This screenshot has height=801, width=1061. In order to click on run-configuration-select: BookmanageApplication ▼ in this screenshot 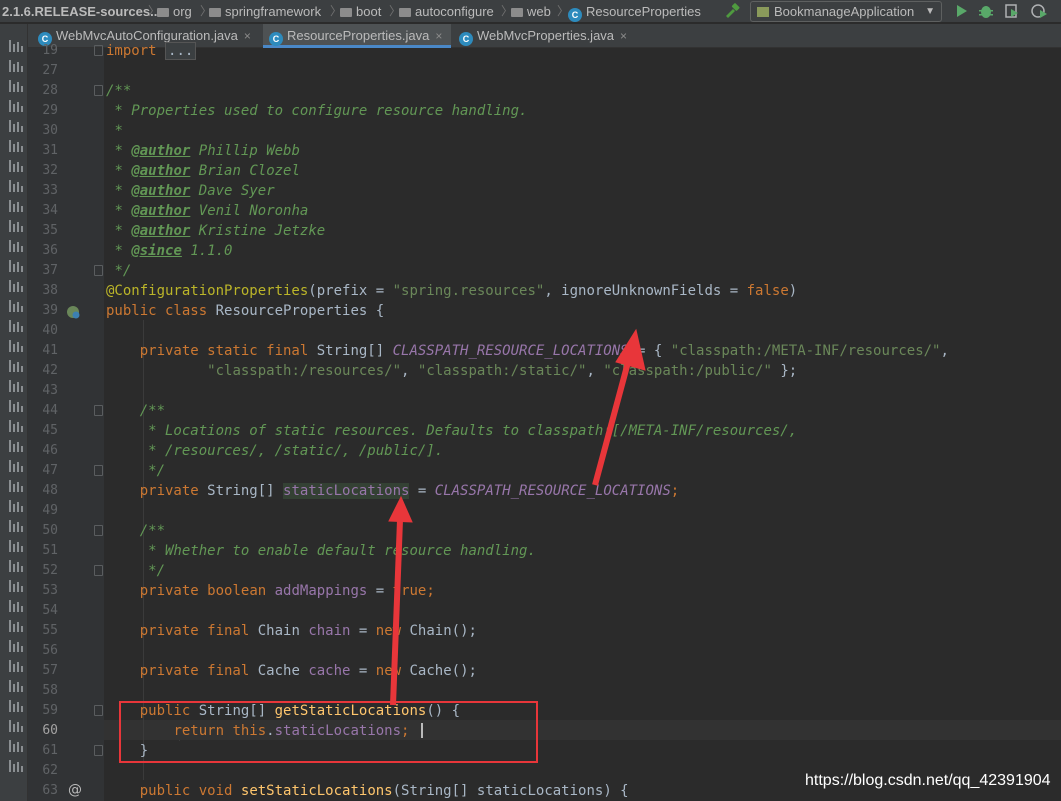, I will do `click(846, 11)`.